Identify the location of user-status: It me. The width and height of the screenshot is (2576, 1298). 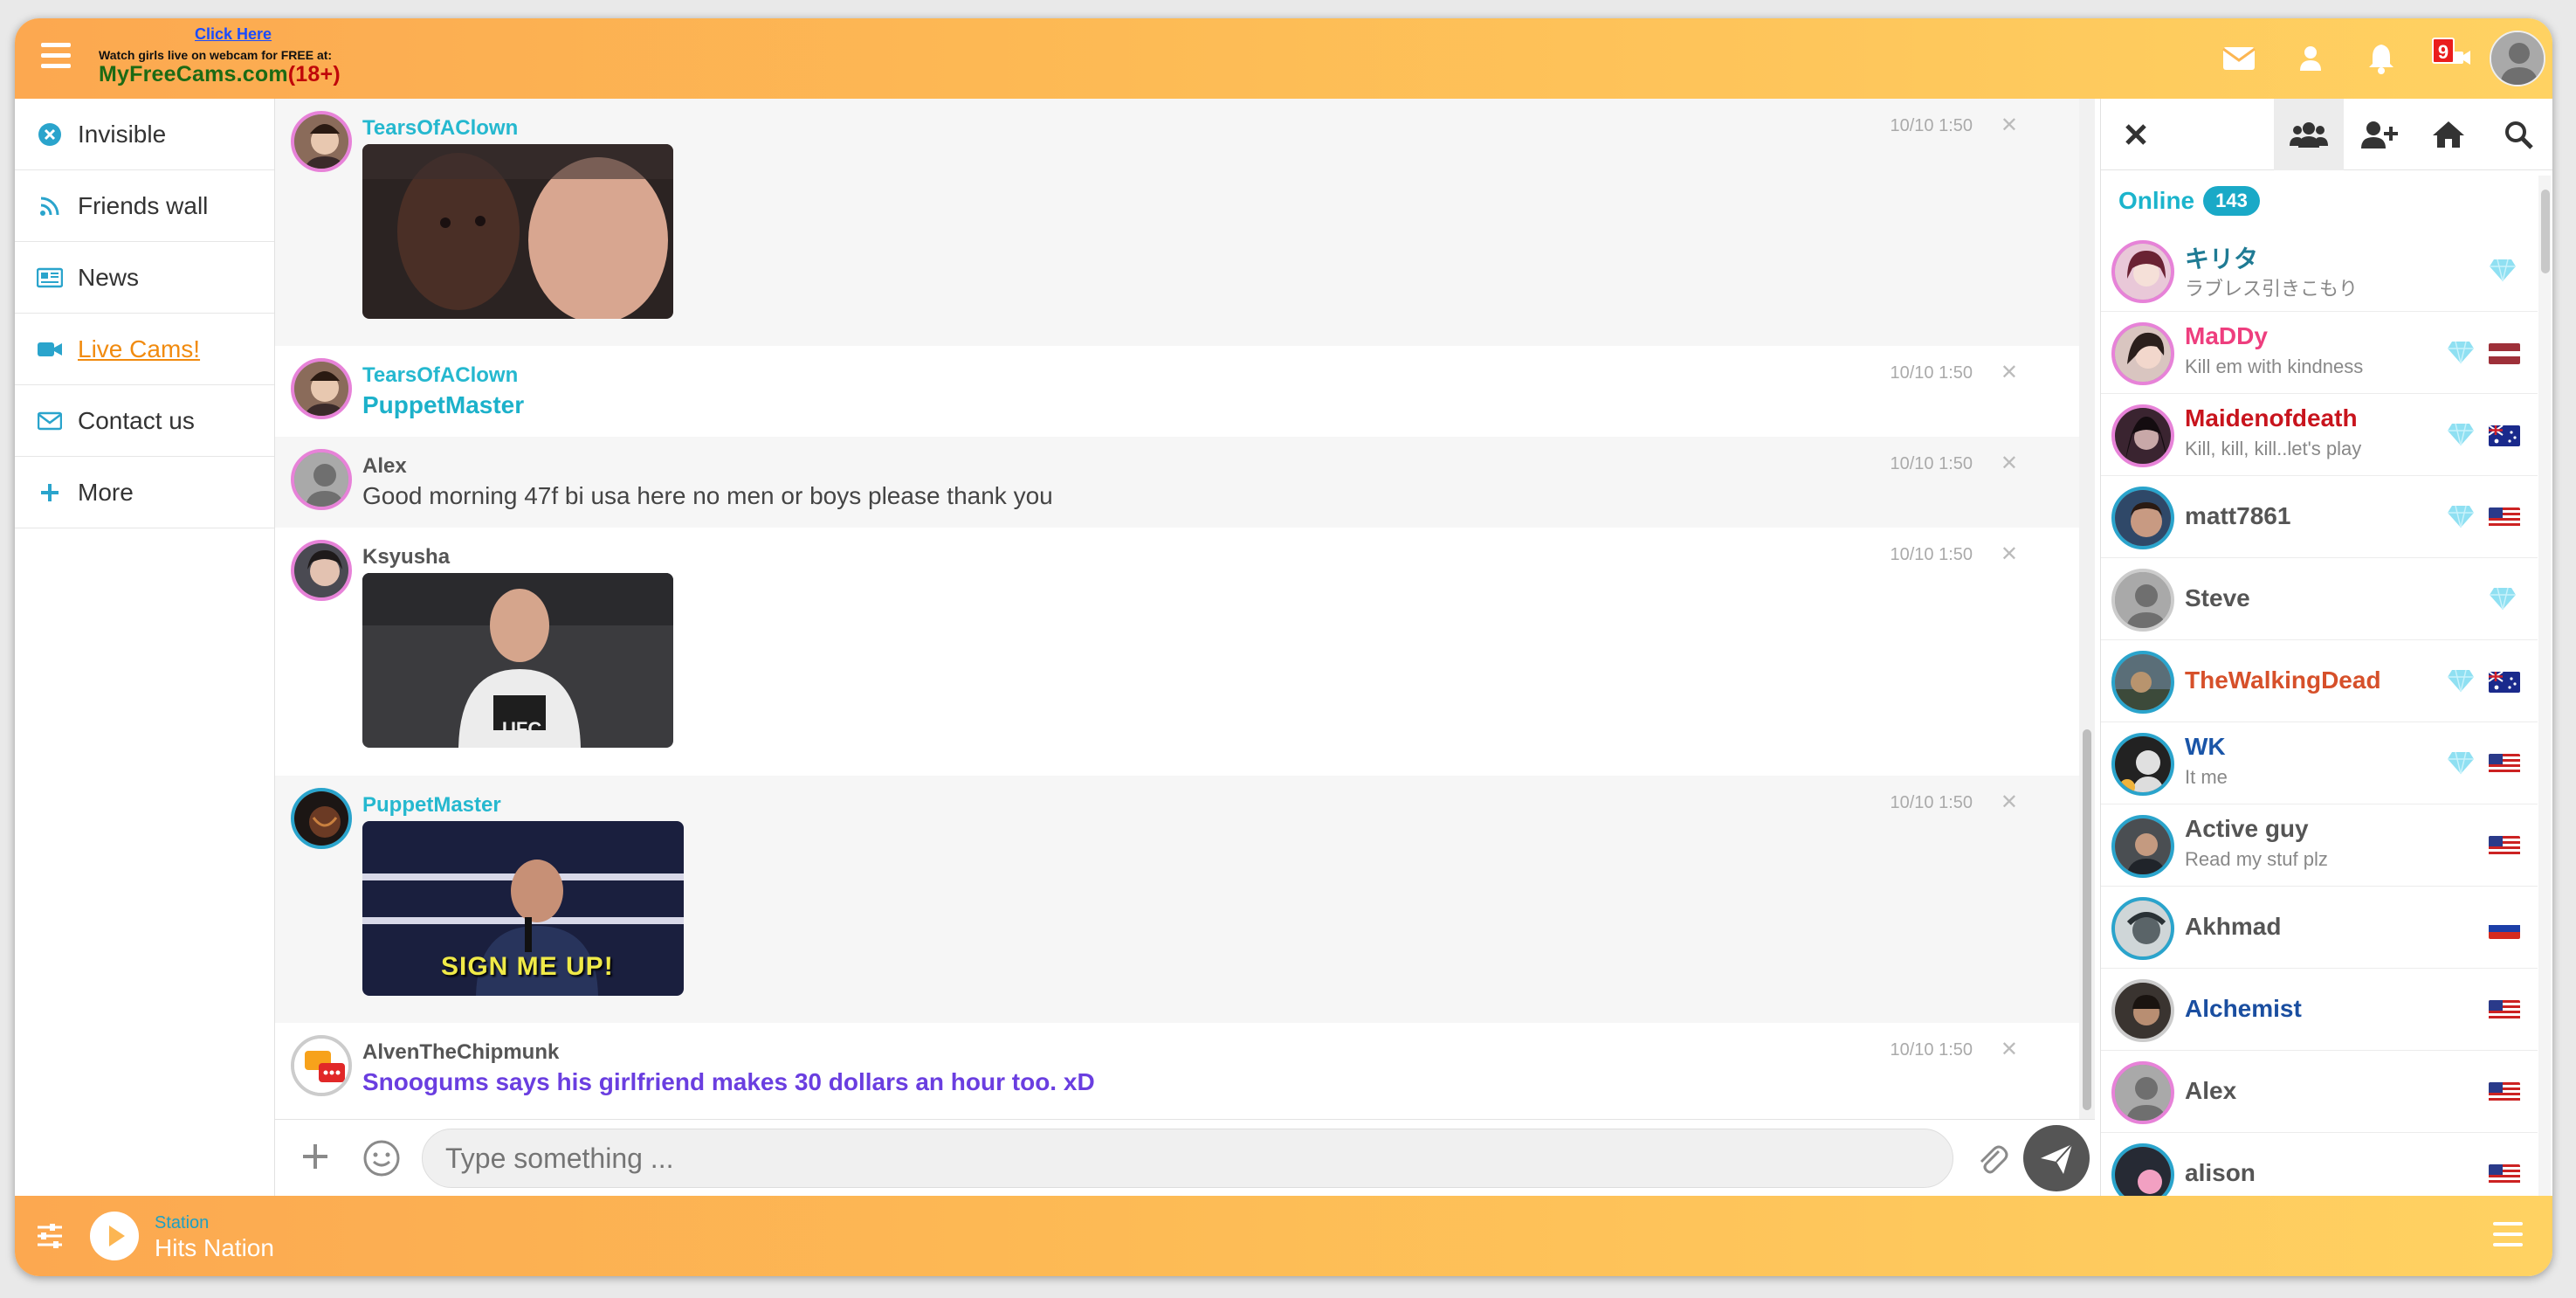
(2206, 777).